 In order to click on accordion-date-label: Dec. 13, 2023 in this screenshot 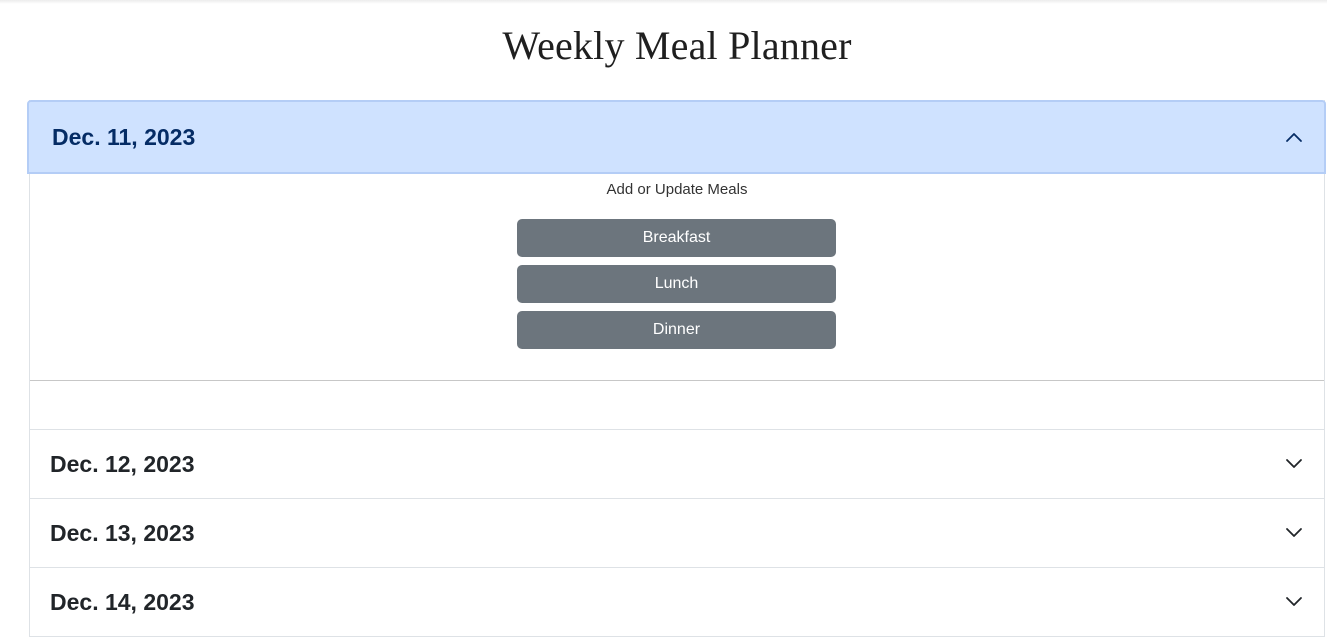, I will do `click(122, 532)`.